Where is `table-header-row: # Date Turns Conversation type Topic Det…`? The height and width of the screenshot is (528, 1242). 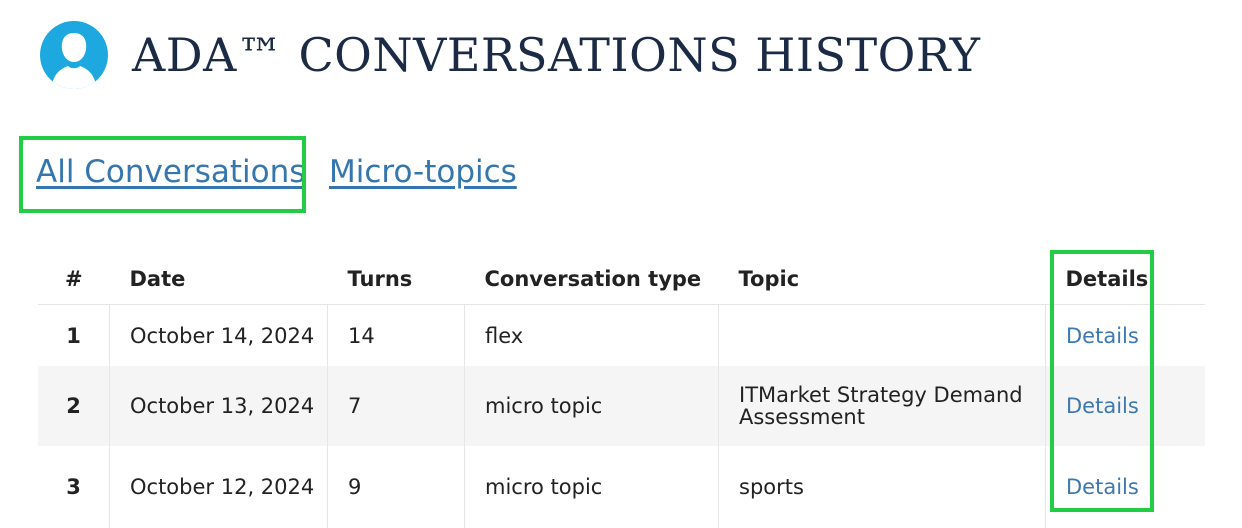 table-header-row: # Date Turns Conversation type Topic Det… is located at coordinates (621, 279).